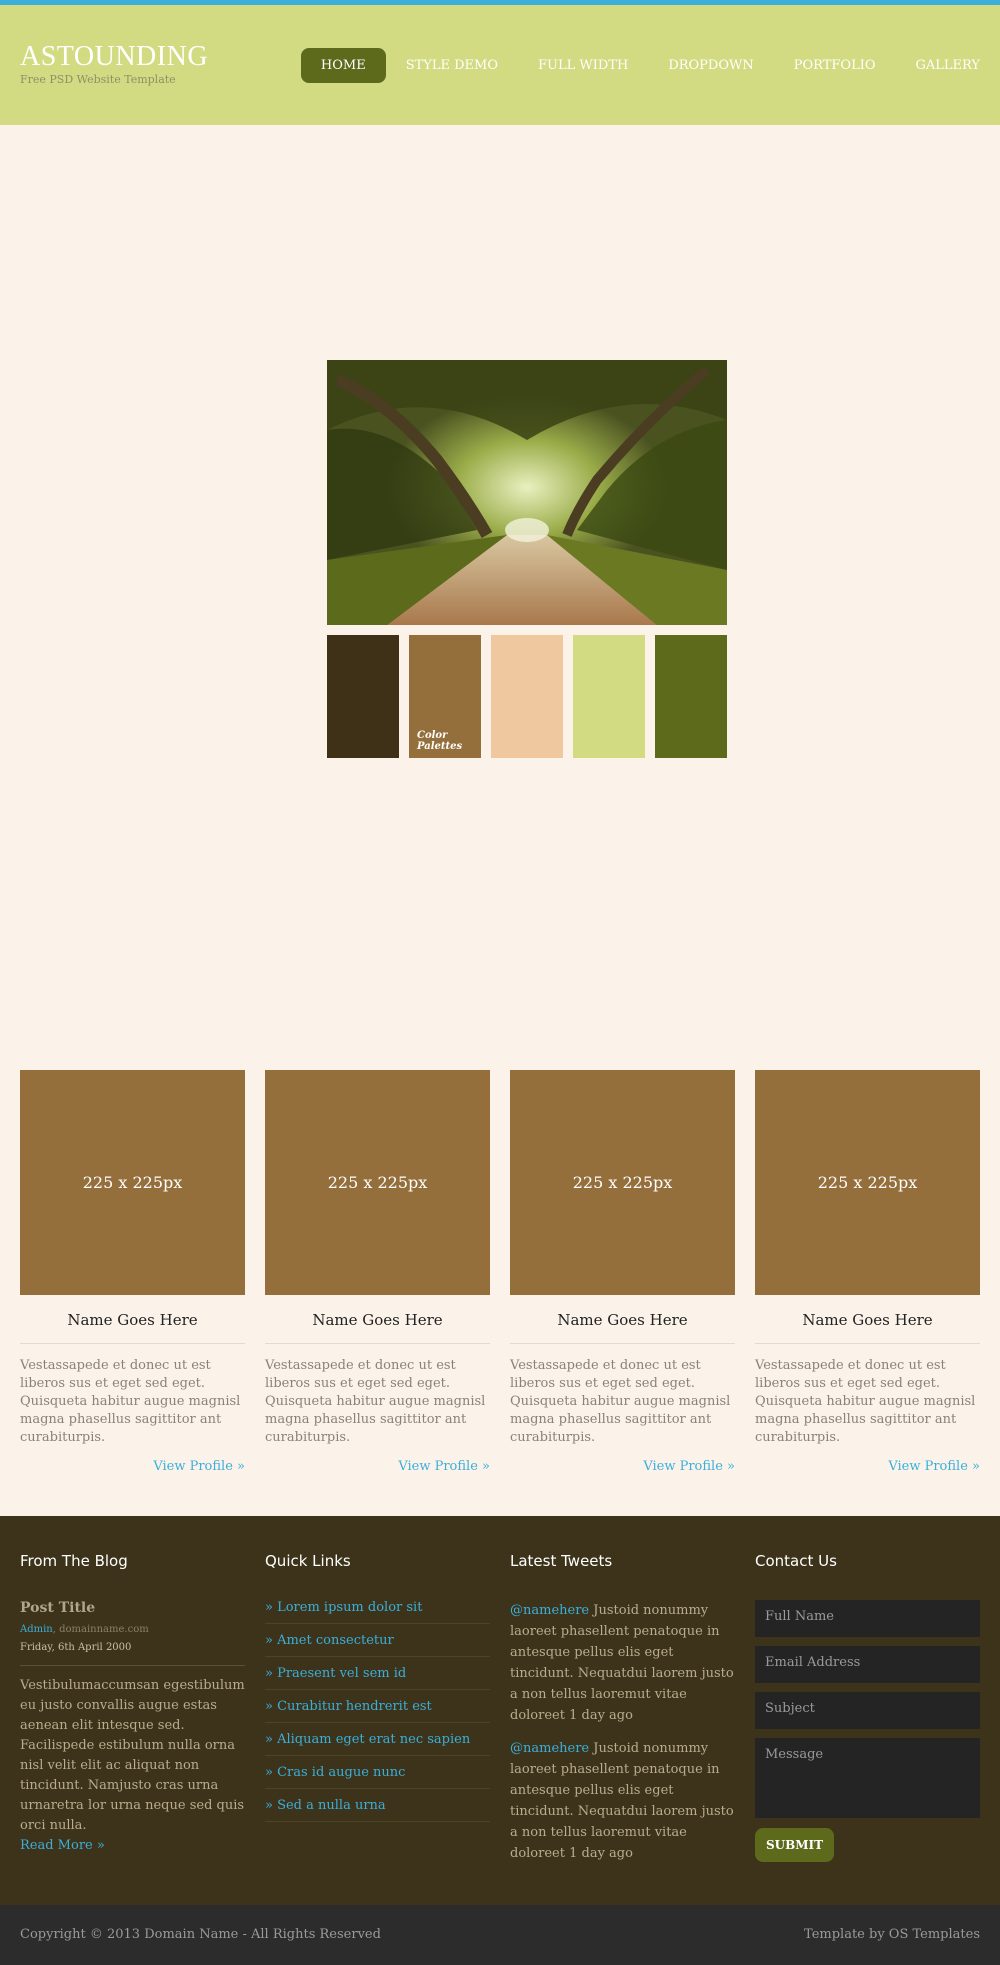 The height and width of the screenshot is (1965, 1000). What do you see at coordinates (36, 1629) in the screenshot?
I see `post-author-link: Admin` at bounding box center [36, 1629].